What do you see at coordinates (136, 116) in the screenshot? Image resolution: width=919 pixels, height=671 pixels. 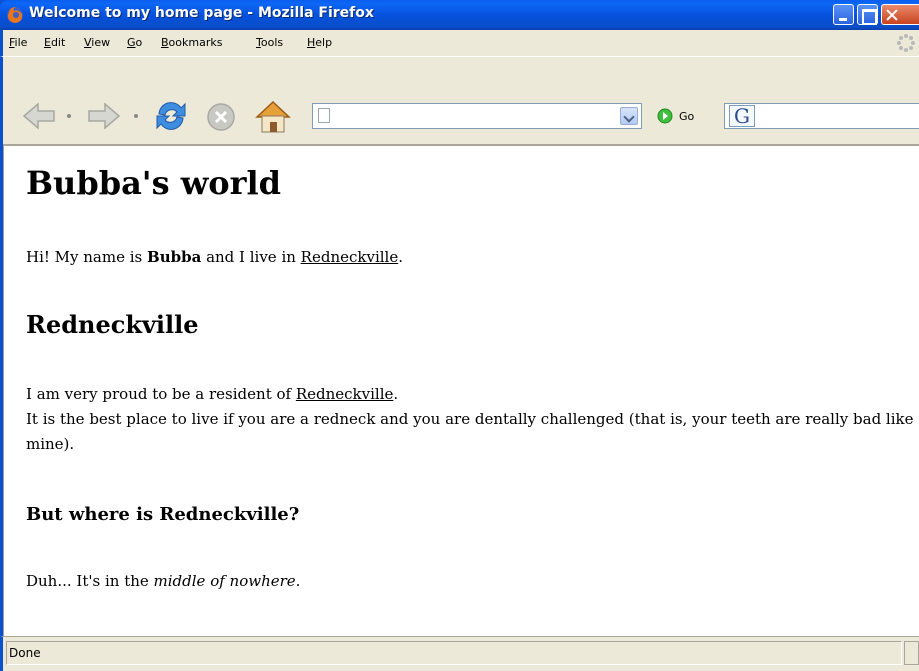 I see `forward-dropdown-icon` at bounding box center [136, 116].